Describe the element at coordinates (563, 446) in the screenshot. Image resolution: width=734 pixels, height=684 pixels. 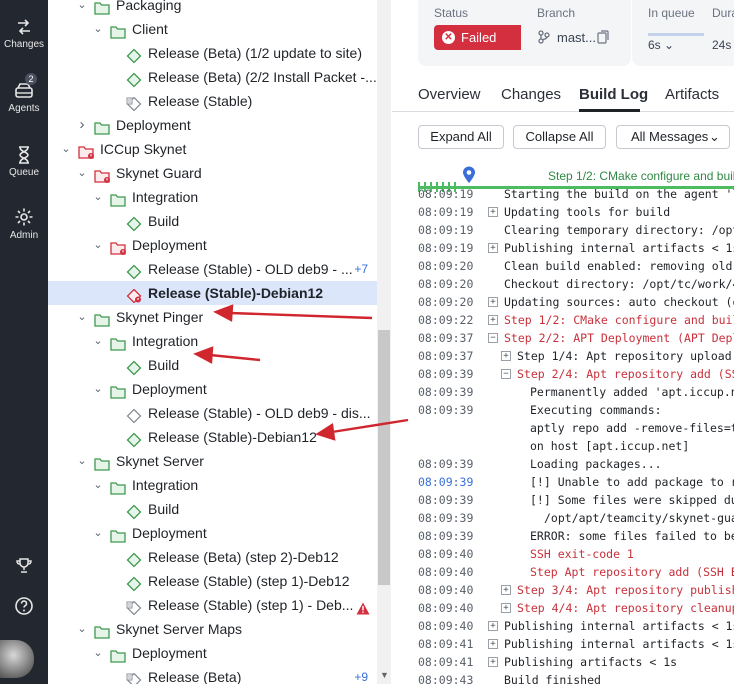
I see `log-line: on host [apt.iccup.net]` at that location.